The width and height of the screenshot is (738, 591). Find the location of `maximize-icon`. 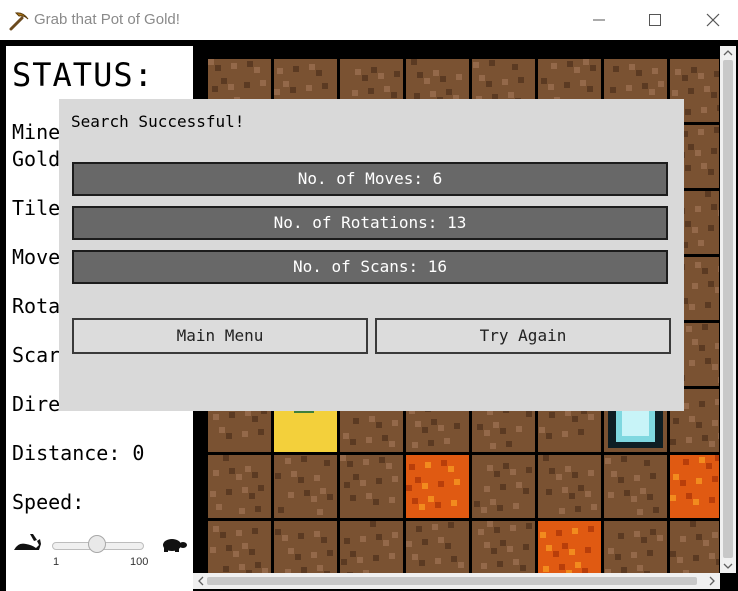

maximize-icon is located at coordinates (655, 20).